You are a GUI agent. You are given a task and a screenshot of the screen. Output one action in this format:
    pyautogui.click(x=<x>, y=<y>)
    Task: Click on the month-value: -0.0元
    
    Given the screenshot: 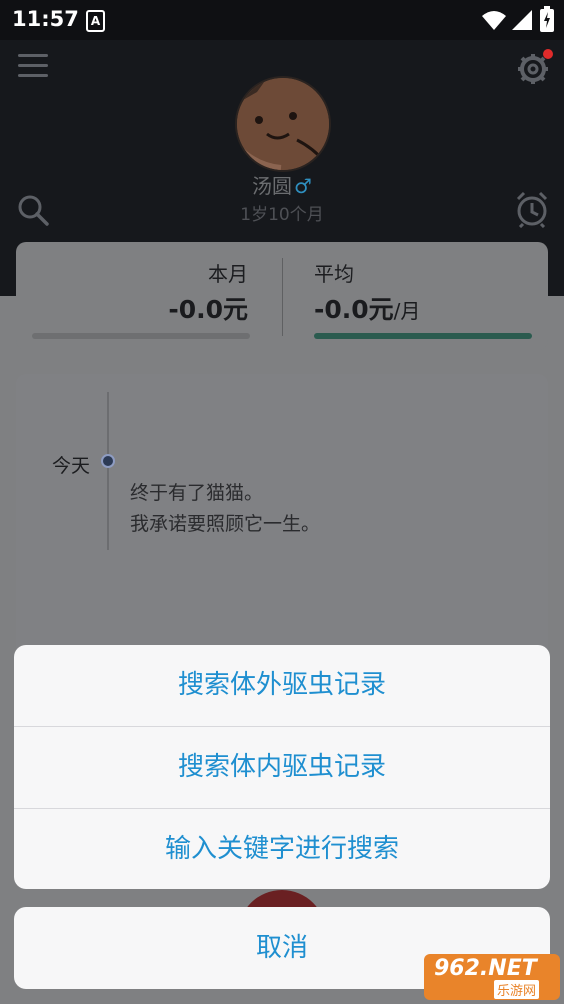 What is the action you would take?
    pyautogui.click(x=208, y=309)
    